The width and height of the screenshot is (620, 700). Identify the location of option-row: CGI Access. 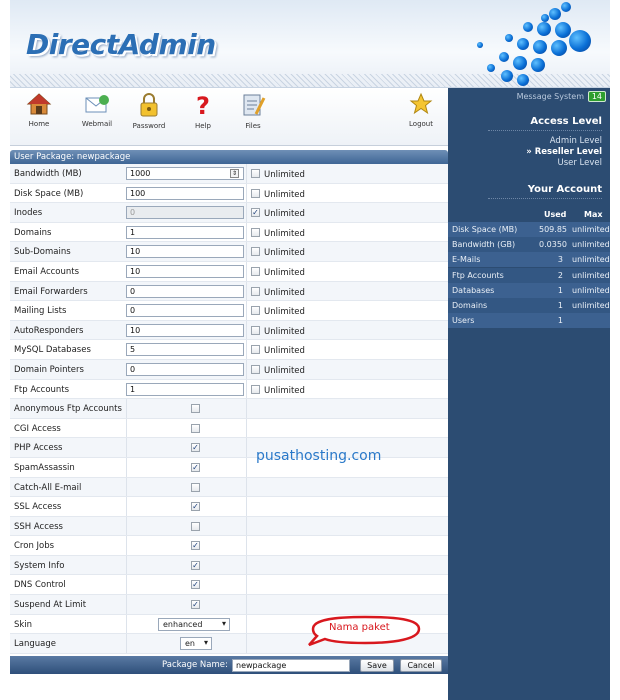
(229, 428).